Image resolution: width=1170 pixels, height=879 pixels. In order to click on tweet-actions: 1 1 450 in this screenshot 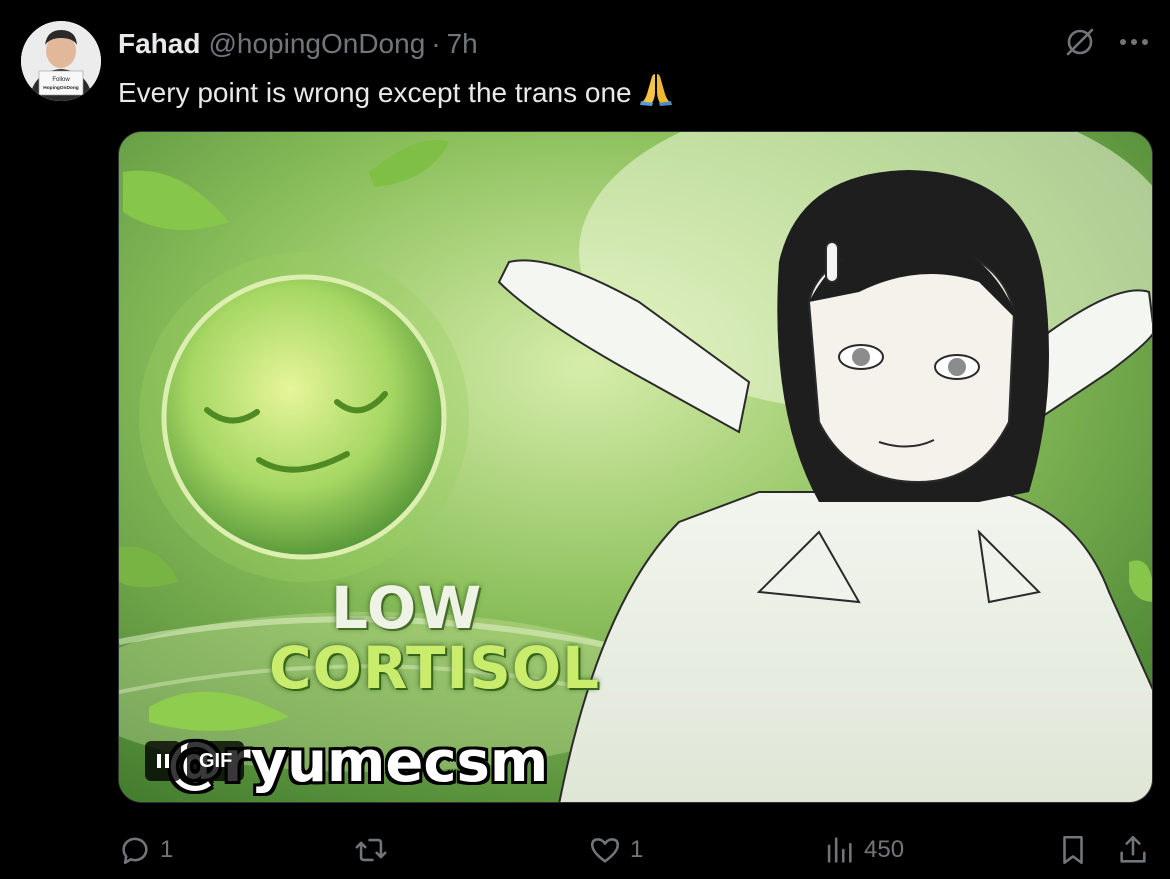, I will do `click(638, 850)`.